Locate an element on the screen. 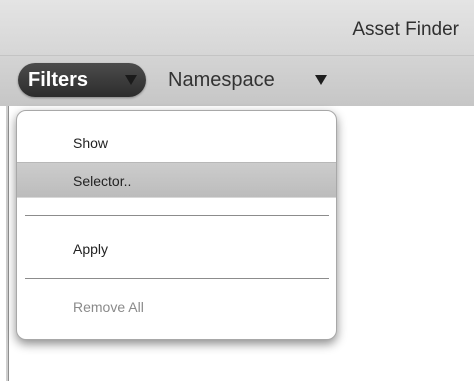 The width and height of the screenshot is (474, 381). namespace-label: Namespace is located at coordinates (221, 80).